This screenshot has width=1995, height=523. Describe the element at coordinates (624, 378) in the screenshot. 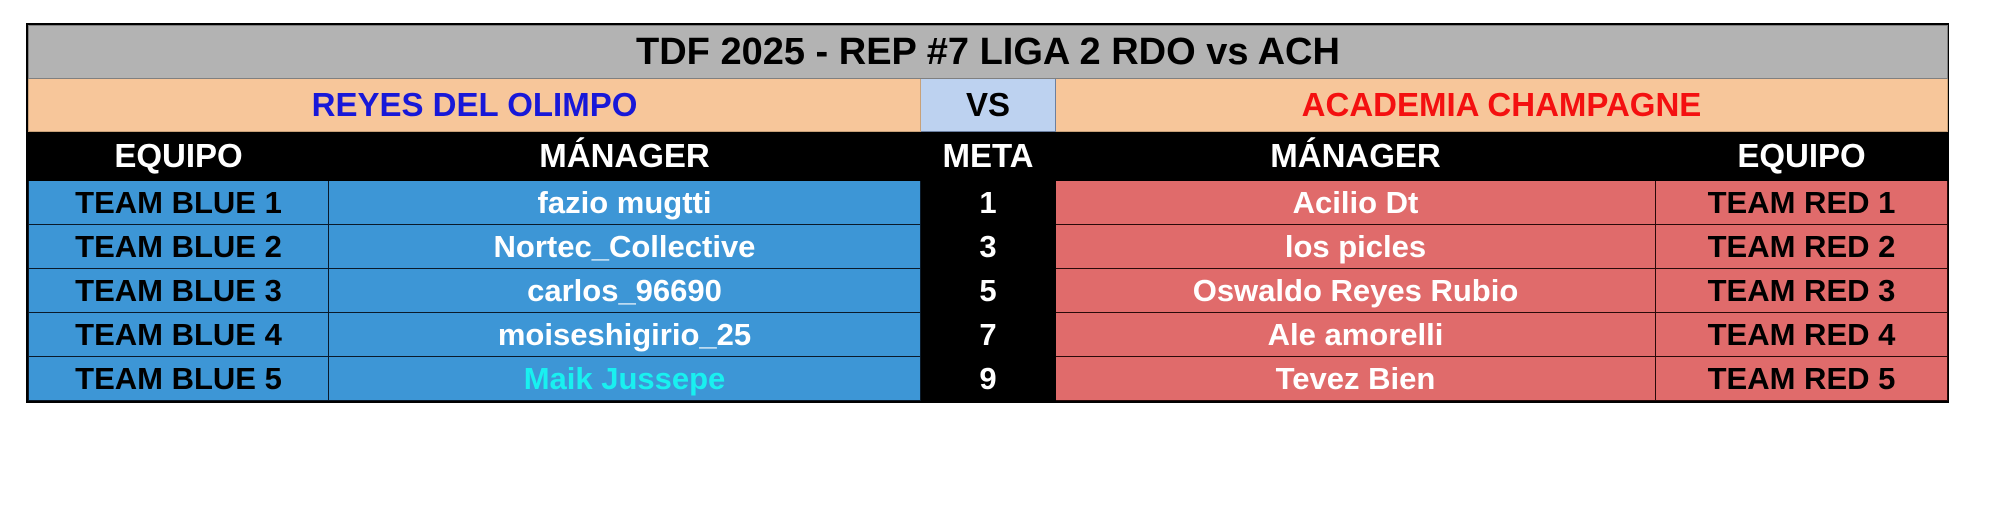

I see `blue-manager-name: Maik Jussepe` at that location.